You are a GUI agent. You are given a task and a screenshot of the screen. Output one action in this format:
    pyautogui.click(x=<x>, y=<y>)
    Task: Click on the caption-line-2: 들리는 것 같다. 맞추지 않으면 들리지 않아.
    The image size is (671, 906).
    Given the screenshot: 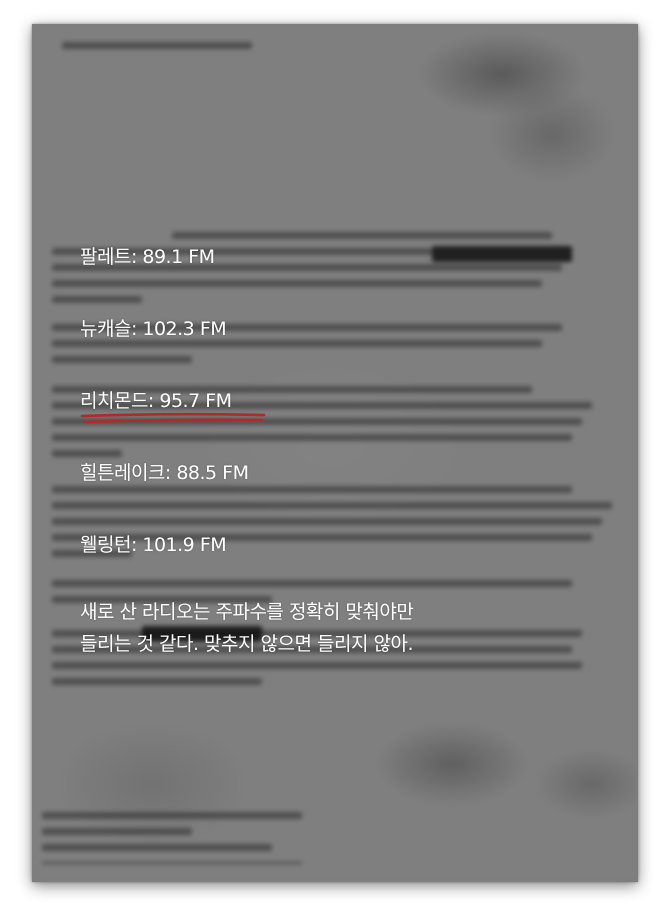 What is the action you would take?
    pyautogui.click(x=246, y=644)
    